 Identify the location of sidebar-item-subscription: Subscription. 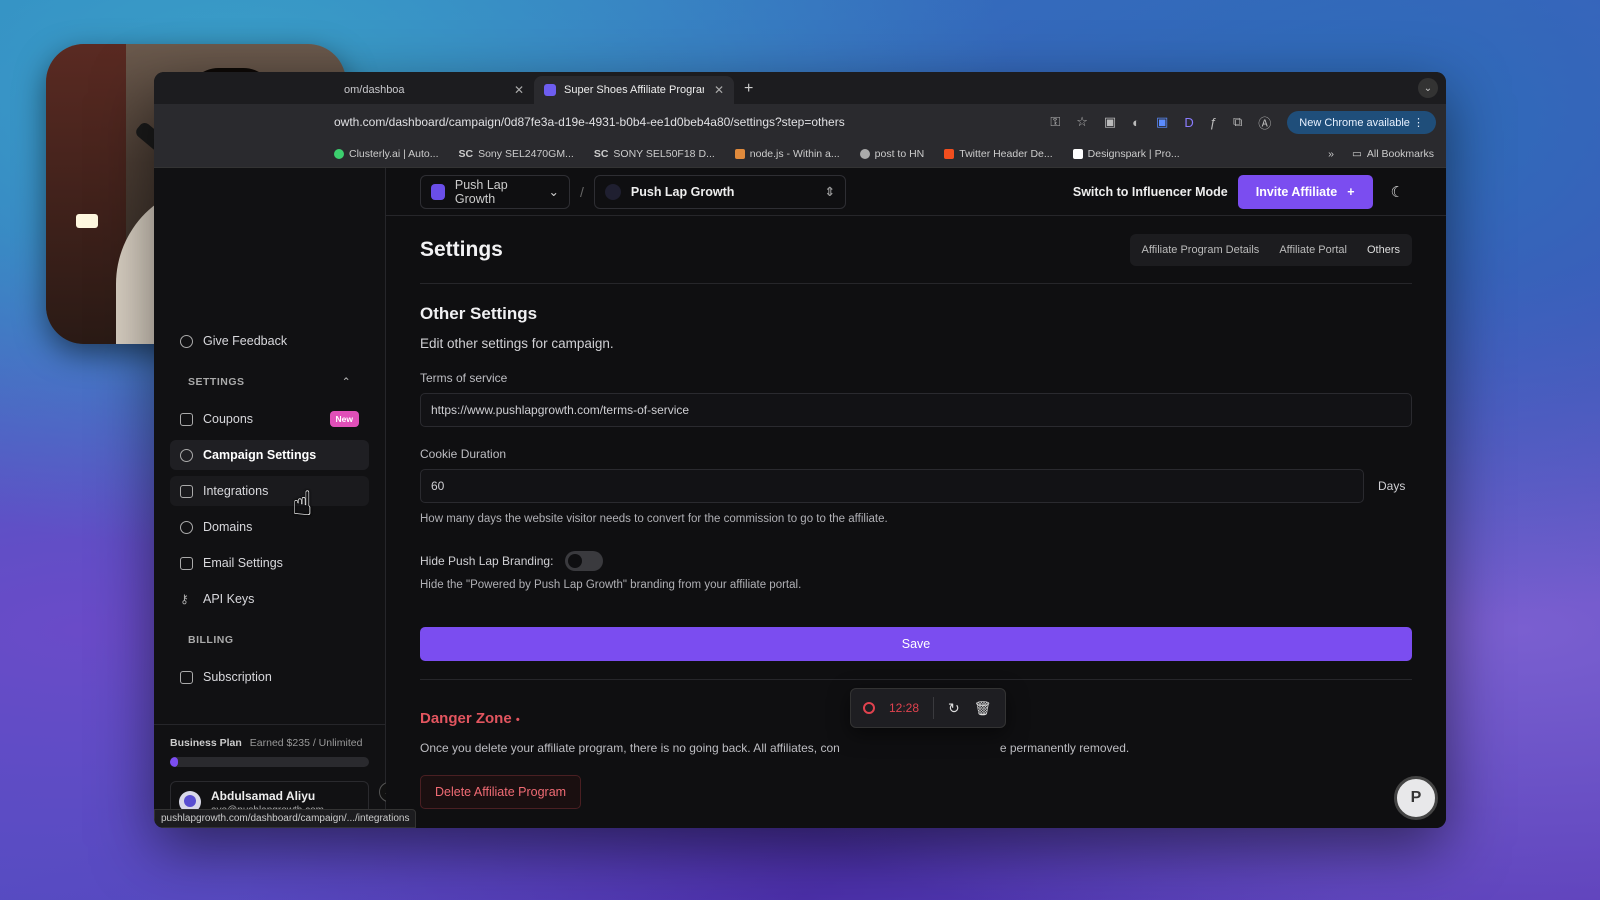
(269, 677).